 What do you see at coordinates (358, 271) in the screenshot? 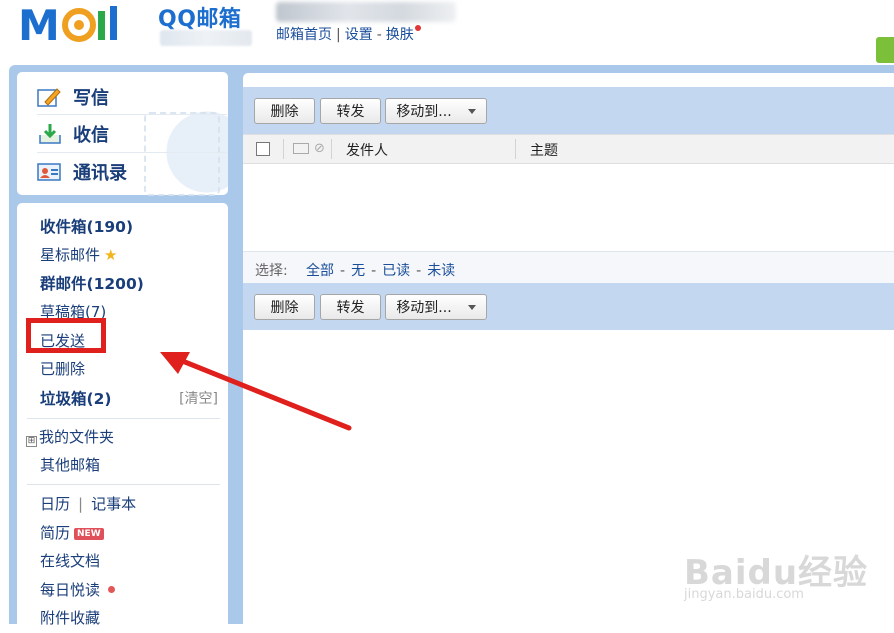
I see `select-none-link: 无` at bounding box center [358, 271].